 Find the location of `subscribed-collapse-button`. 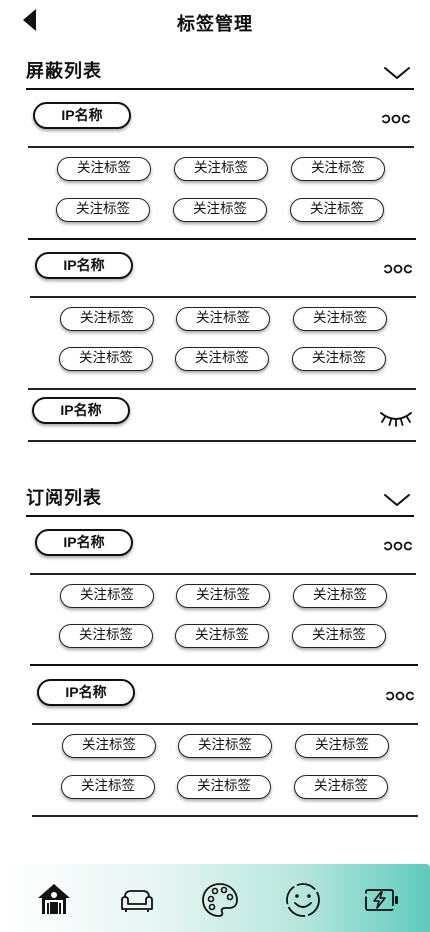

subscribed-collapse-button is located at coordinates (397, 502).